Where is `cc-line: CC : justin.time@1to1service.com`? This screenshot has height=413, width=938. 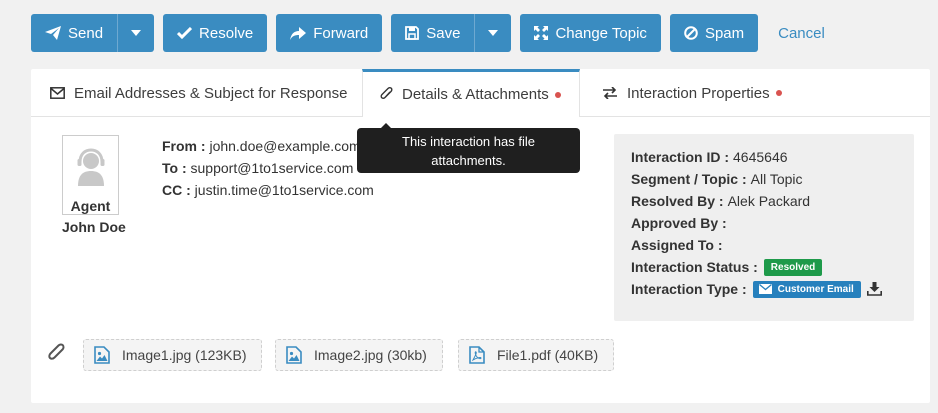 cc-line: CC : justin.time@1to1service.com is located at coordinates (268, 190).